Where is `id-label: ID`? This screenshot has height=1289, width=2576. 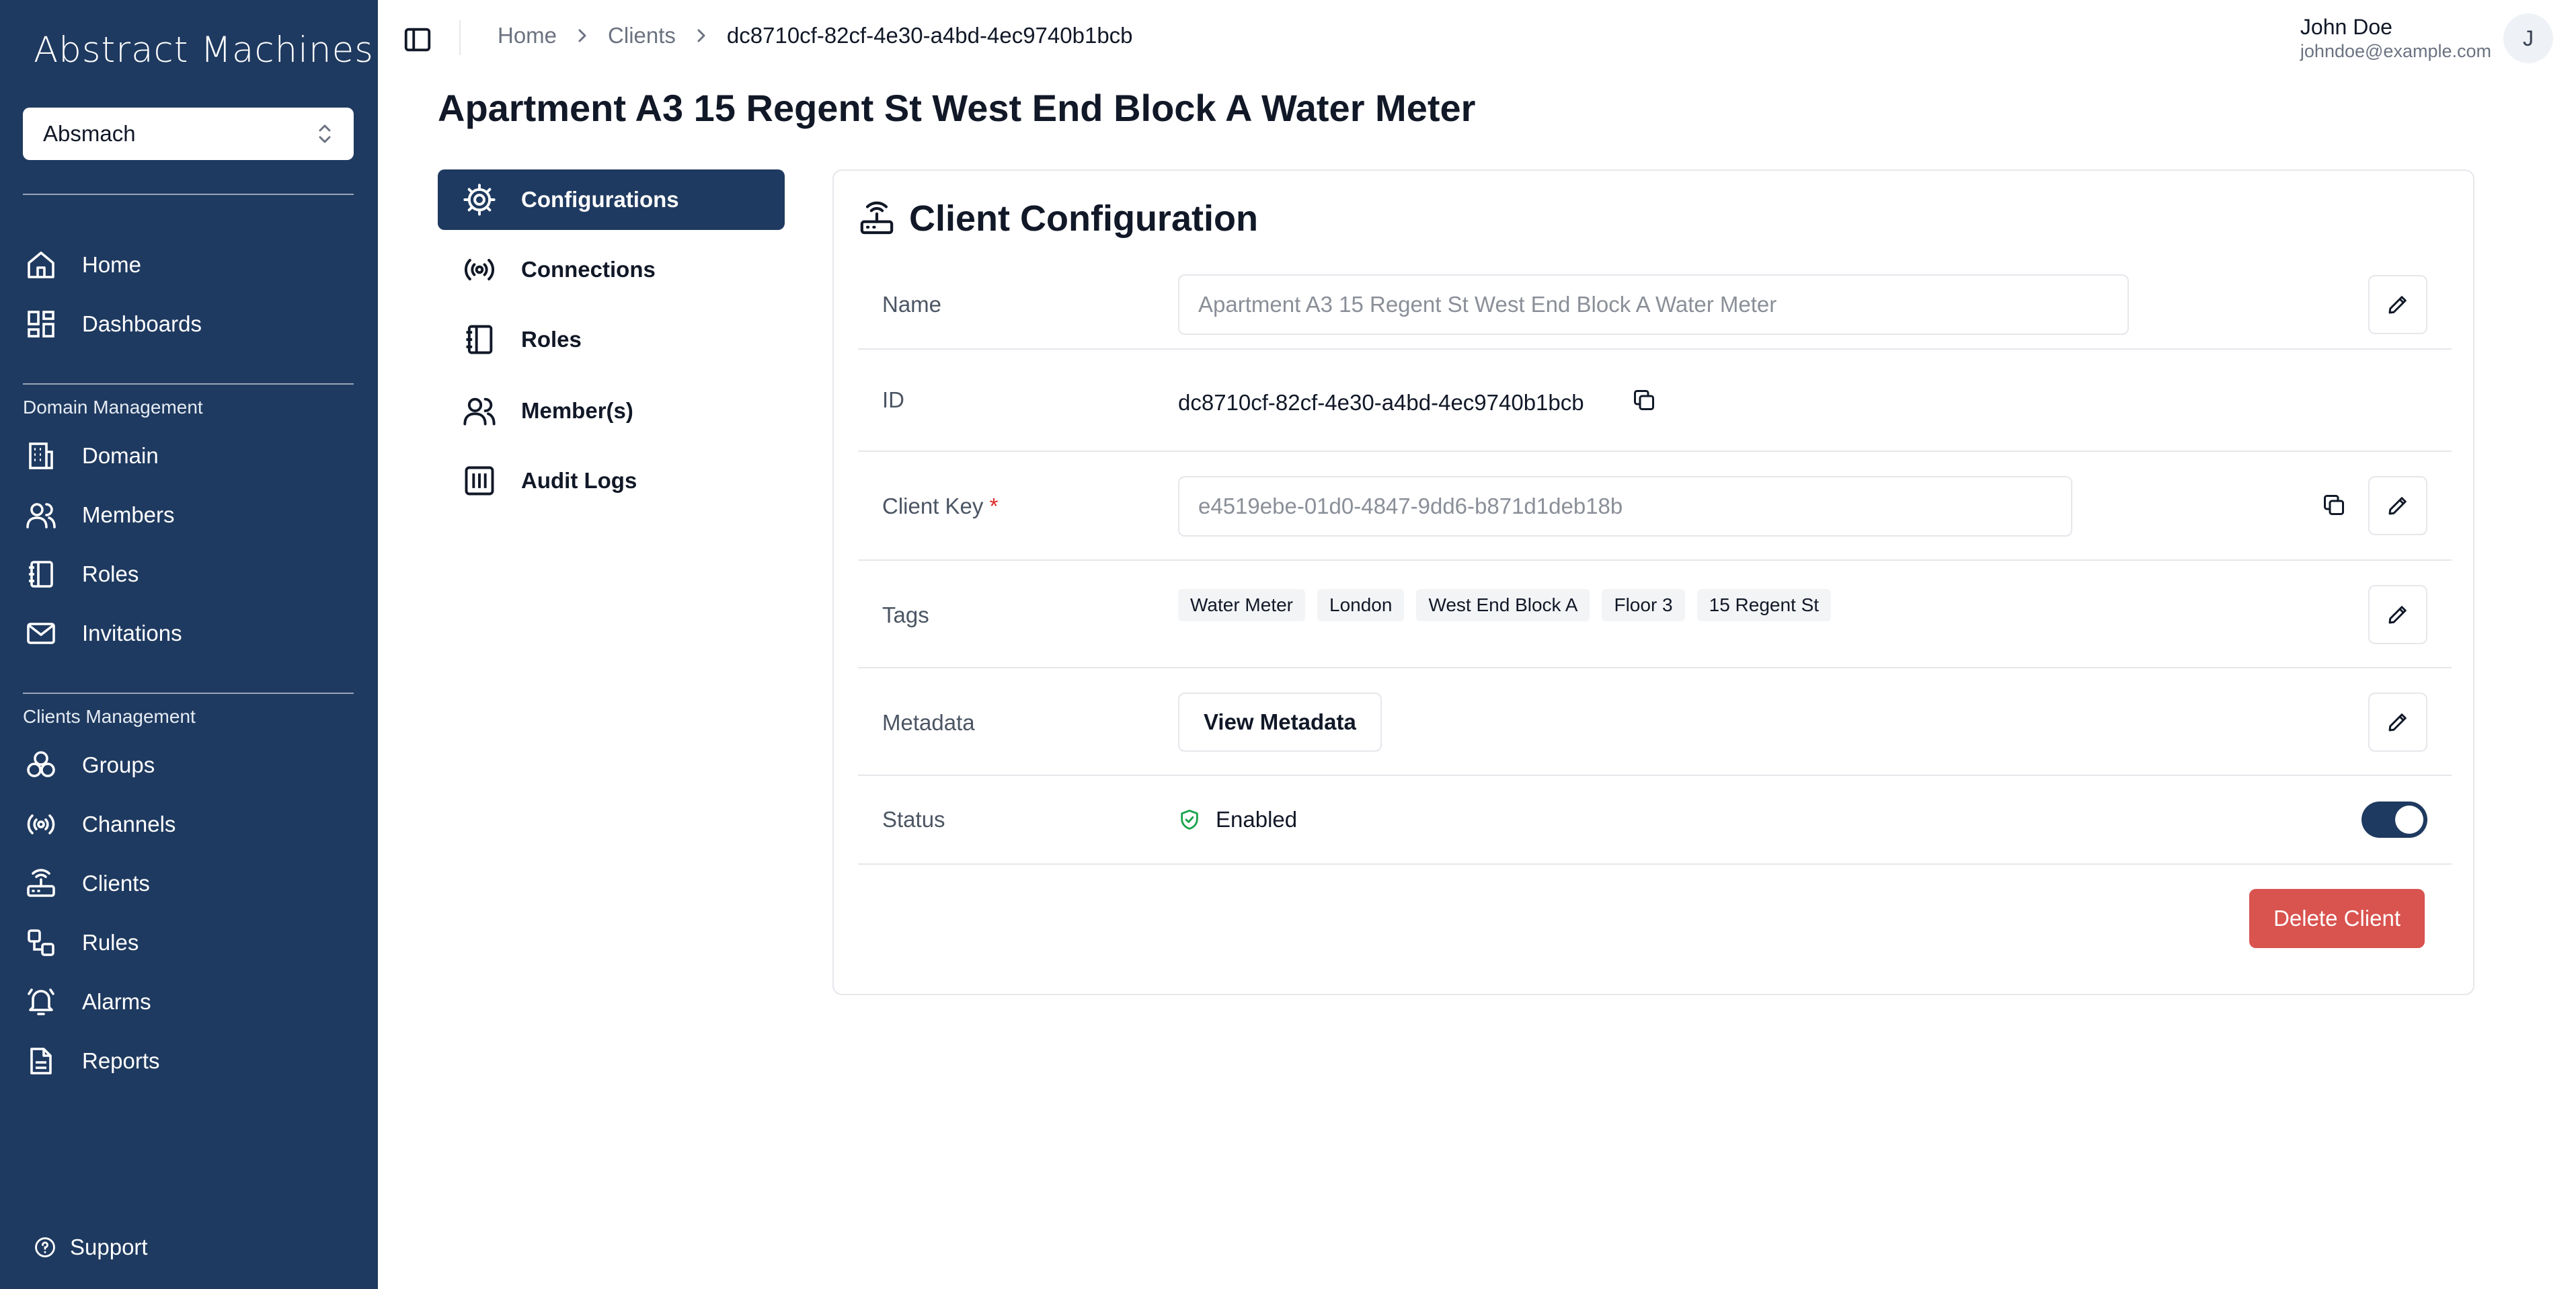 id-label: ID is located at coordinates (893, 400).